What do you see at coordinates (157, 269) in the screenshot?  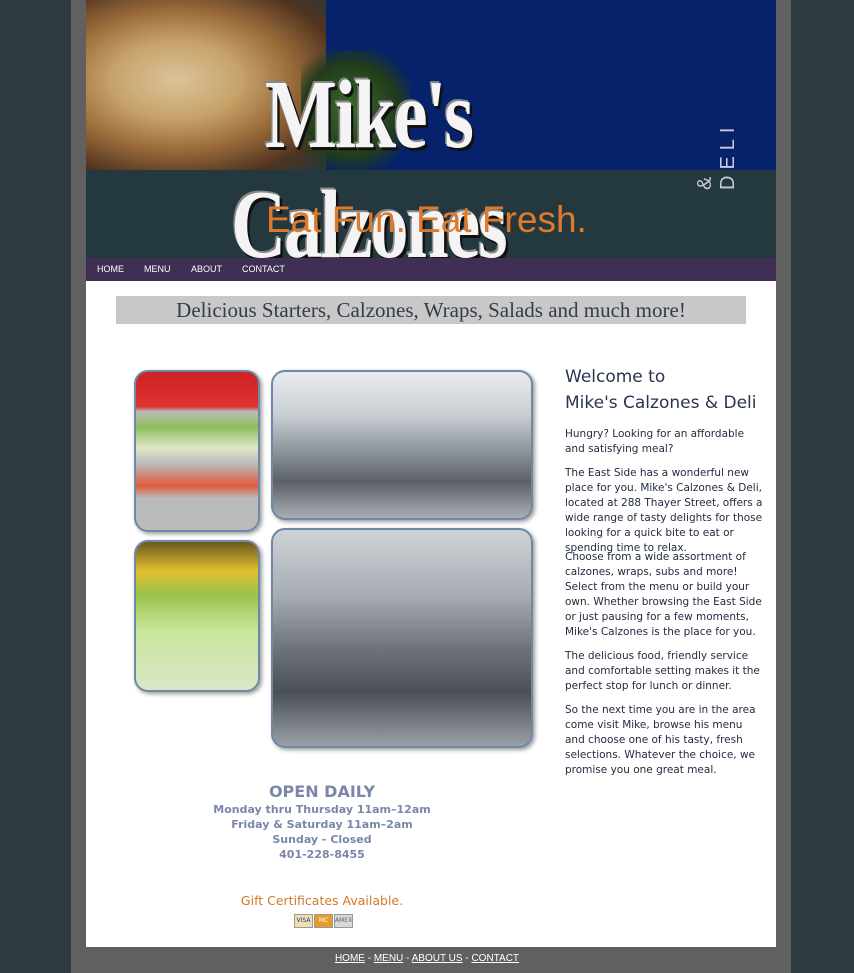 I see `nav-menu: MENU` at bounding box center [157, 269].